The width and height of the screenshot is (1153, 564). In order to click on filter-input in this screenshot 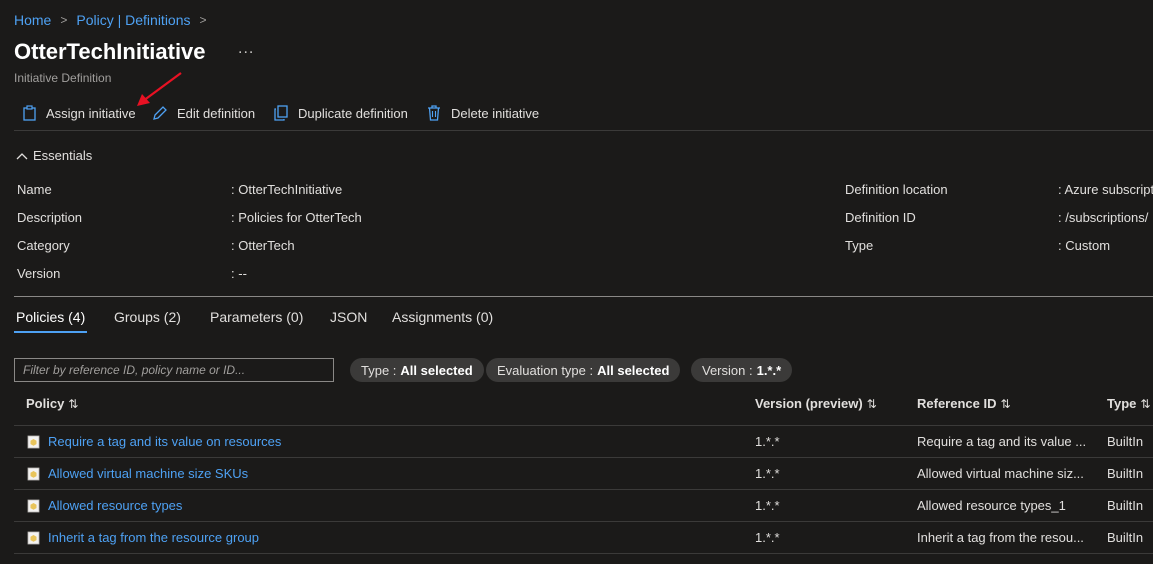, I will do `click(174, 370)`.